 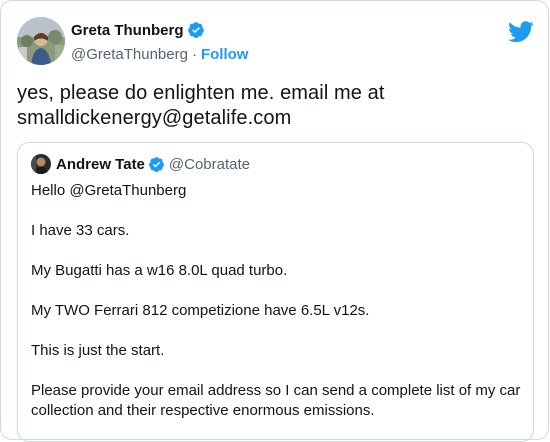 What do you see at coordinates (159, 42) in the screenshot?
I see `author-block: Greta Thunberg @GretaThunberg · Follow` at bounding box center [159, 42].